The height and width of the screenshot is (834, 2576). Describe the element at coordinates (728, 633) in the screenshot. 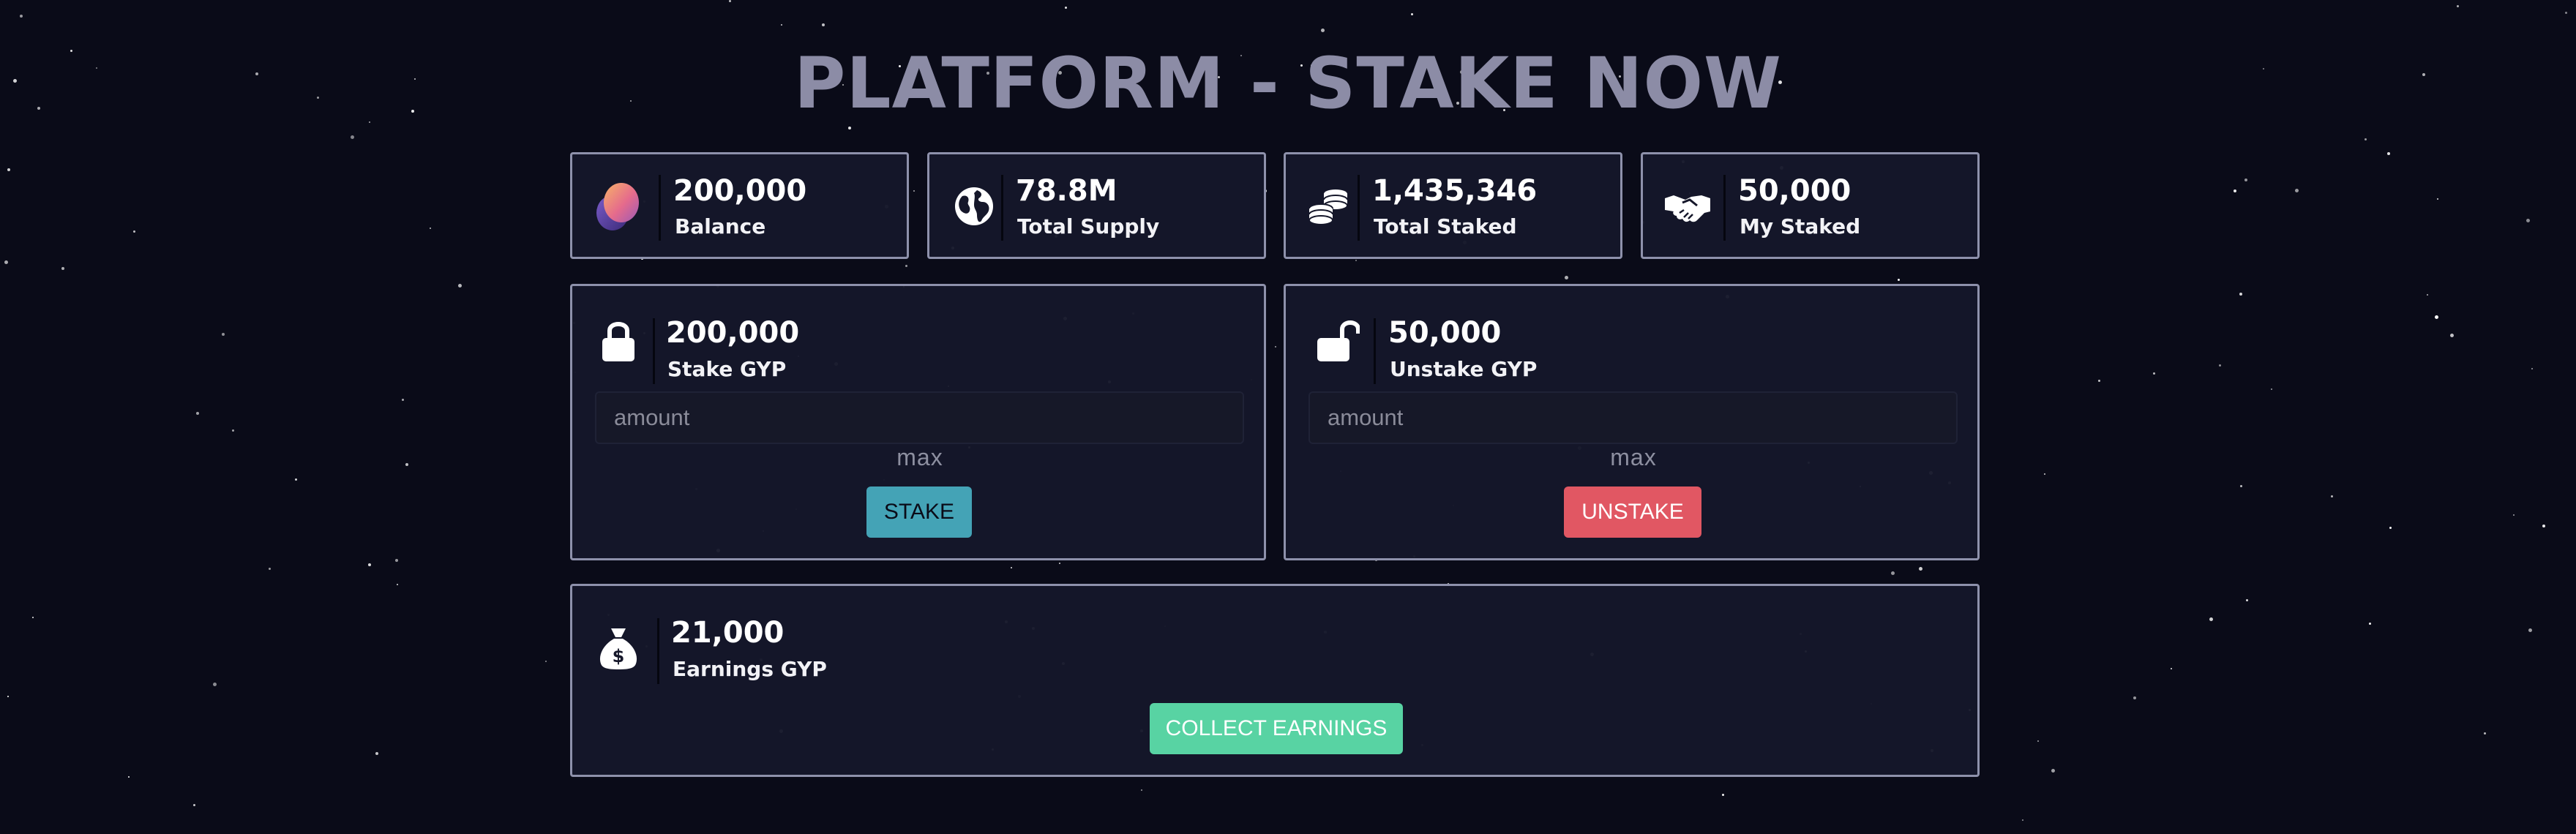

I see `earnings-value: 21,000` at that location.